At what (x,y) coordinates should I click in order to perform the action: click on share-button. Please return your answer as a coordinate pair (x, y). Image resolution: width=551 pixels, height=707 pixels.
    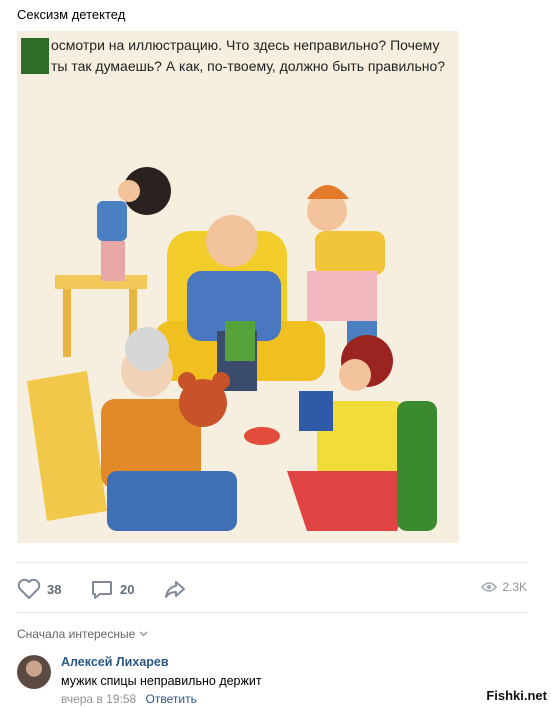
    Looking at the image, I should click on (175, 589).